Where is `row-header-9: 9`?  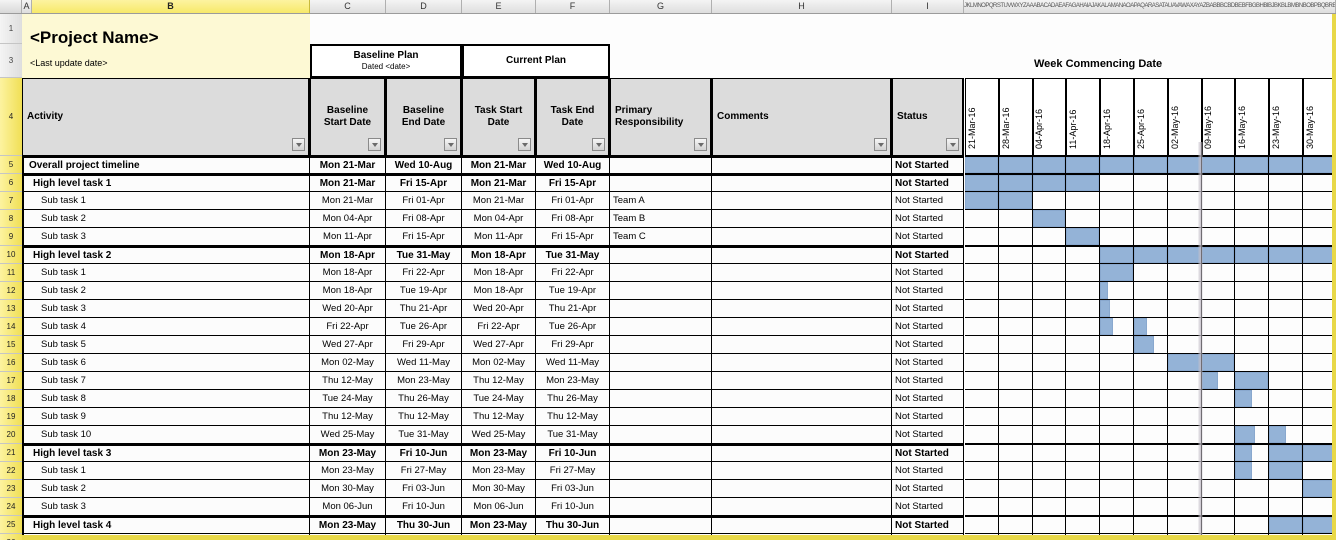 row-header-9: 9 is located at coordinates (11, 237).